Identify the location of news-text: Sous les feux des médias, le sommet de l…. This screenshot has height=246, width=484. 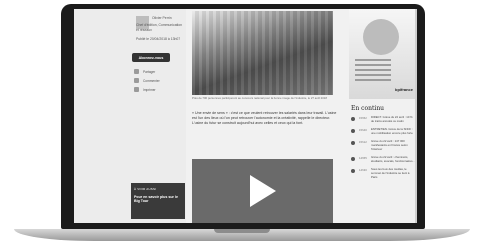
(390, 173).